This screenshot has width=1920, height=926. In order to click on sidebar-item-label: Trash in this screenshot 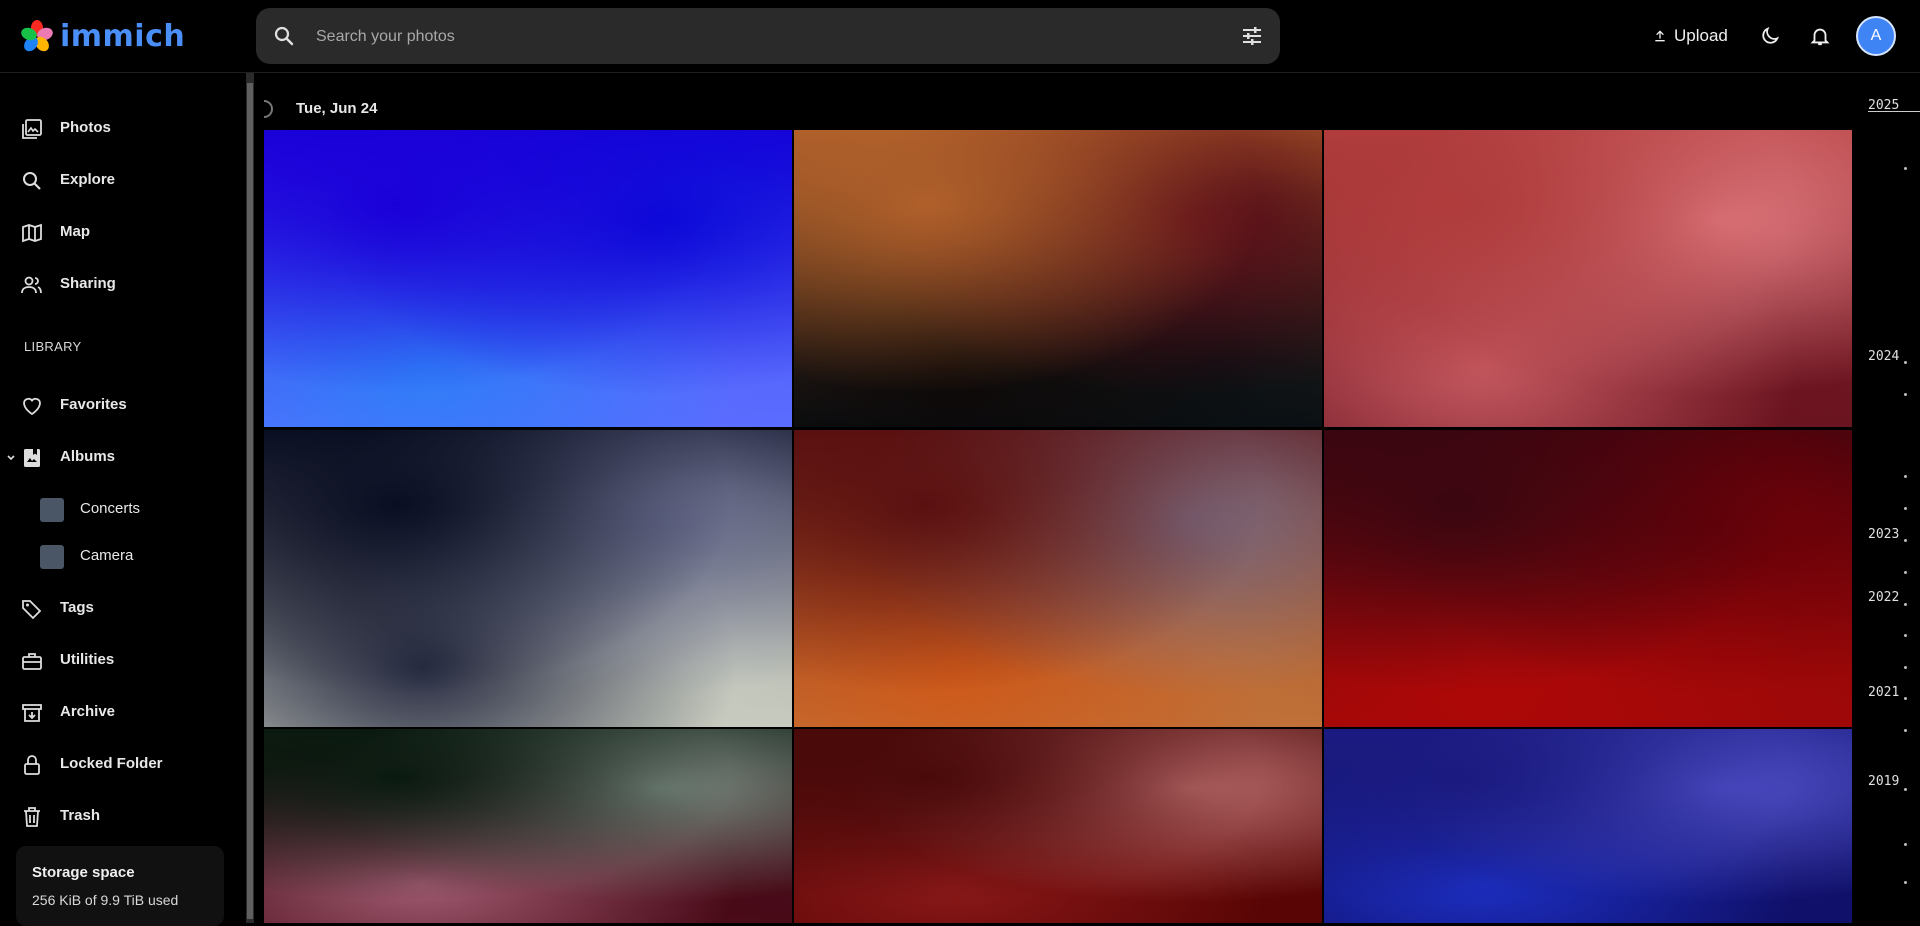, I will do `click(80, 815)`.